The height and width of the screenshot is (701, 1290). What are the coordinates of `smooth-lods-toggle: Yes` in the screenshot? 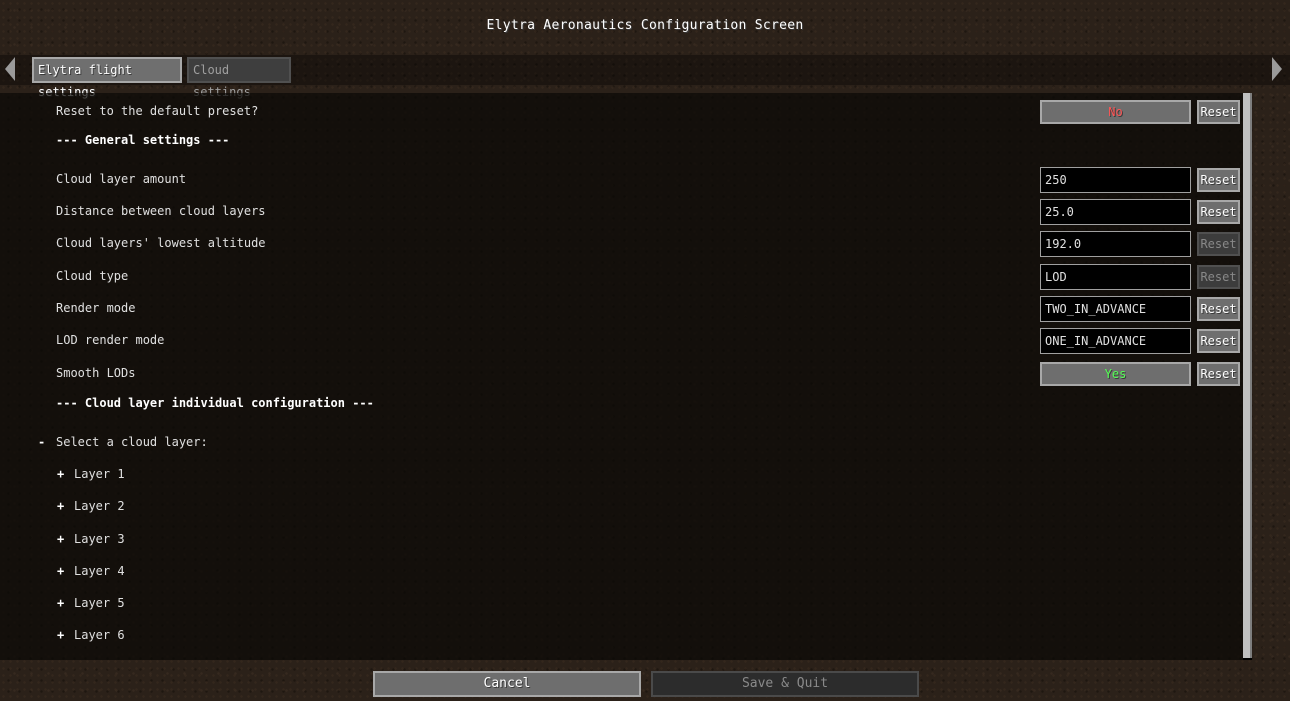 It's located at (1115, 374).